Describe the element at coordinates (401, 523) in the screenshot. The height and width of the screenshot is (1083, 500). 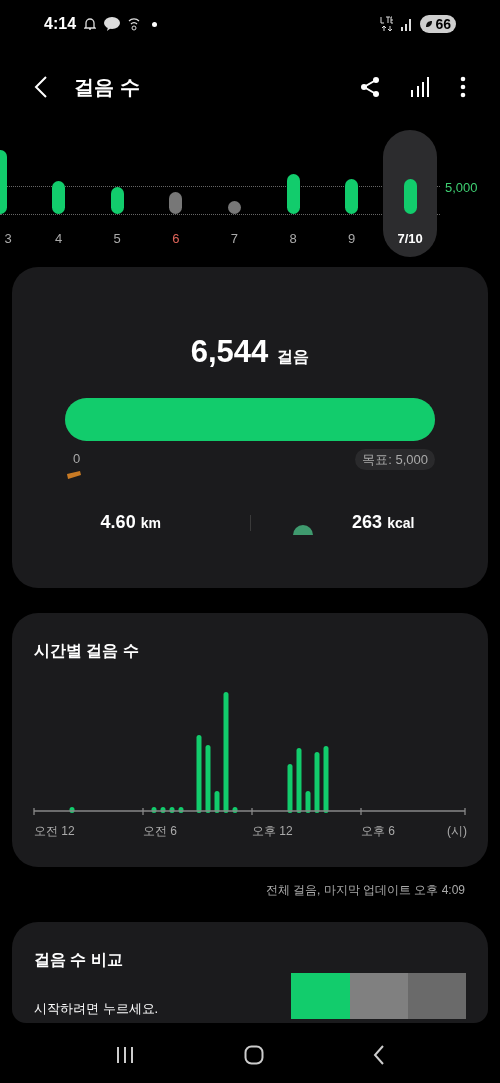
I see `calories-unit: kcal` at that location.